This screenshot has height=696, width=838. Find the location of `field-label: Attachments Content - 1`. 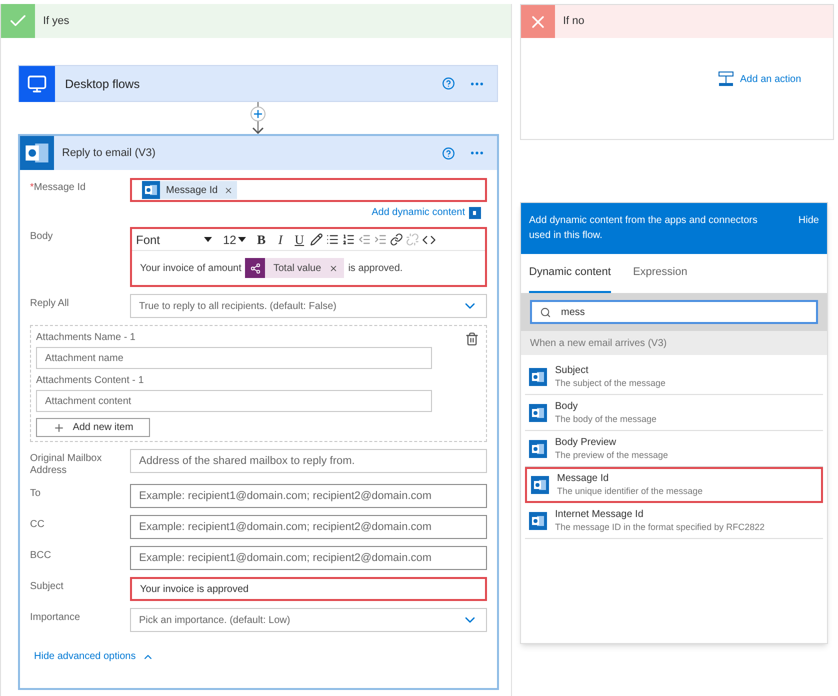

field-label: Attachments Content - 1 is located at coordinates (90, 381).